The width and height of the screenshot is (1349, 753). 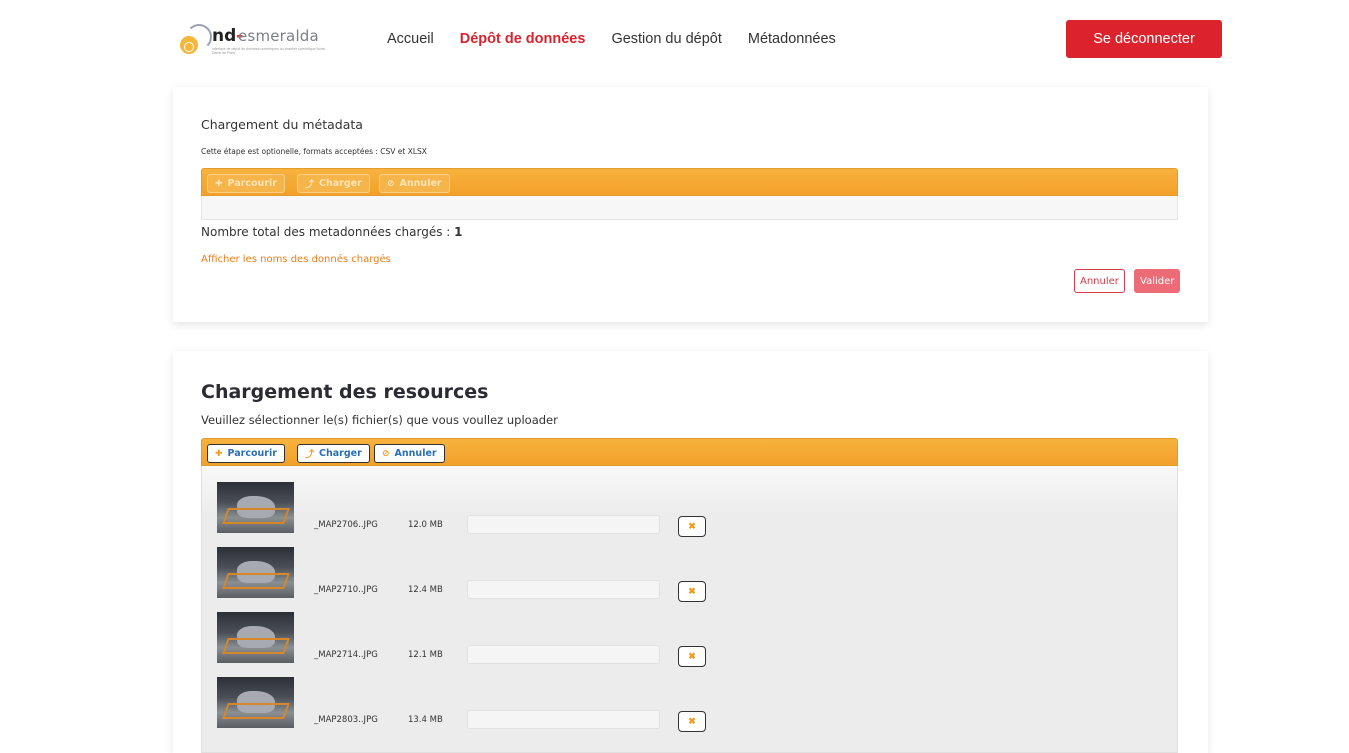 I want to click on file-name: _MAP2714..JPG, so click(x=346, y=655).